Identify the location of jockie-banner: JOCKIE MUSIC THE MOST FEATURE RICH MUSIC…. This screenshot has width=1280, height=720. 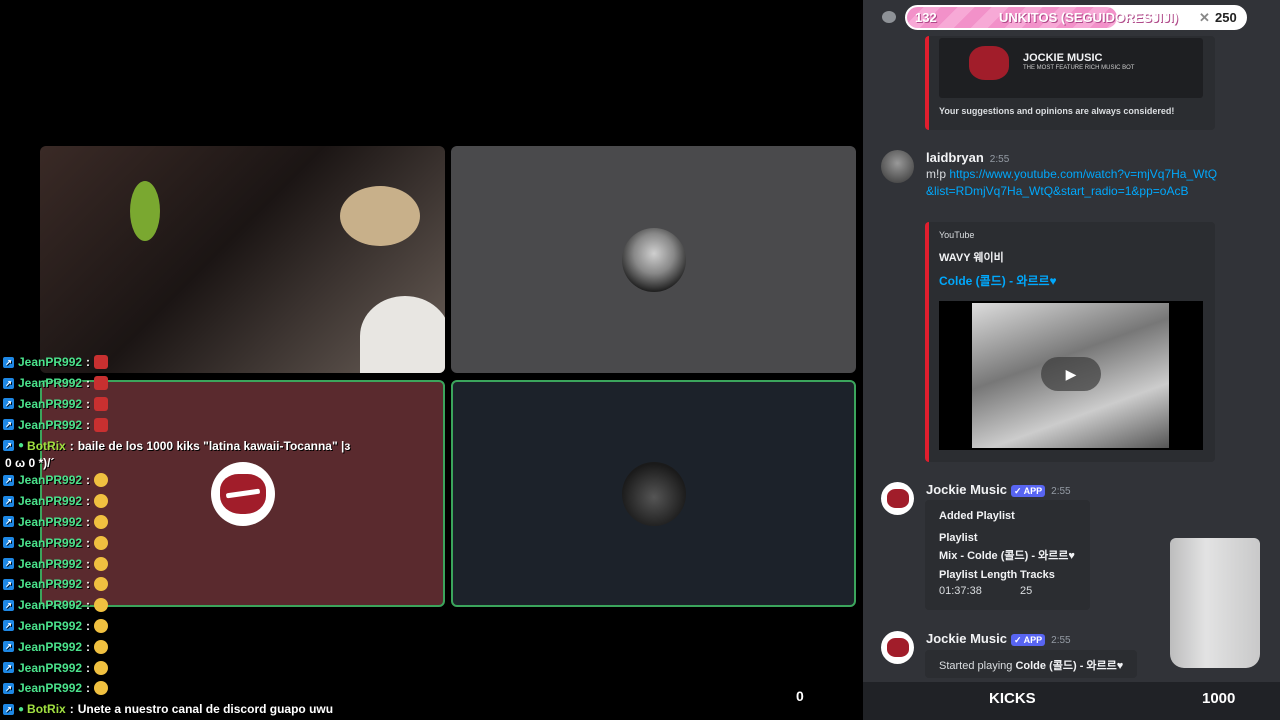
(1071, 68).